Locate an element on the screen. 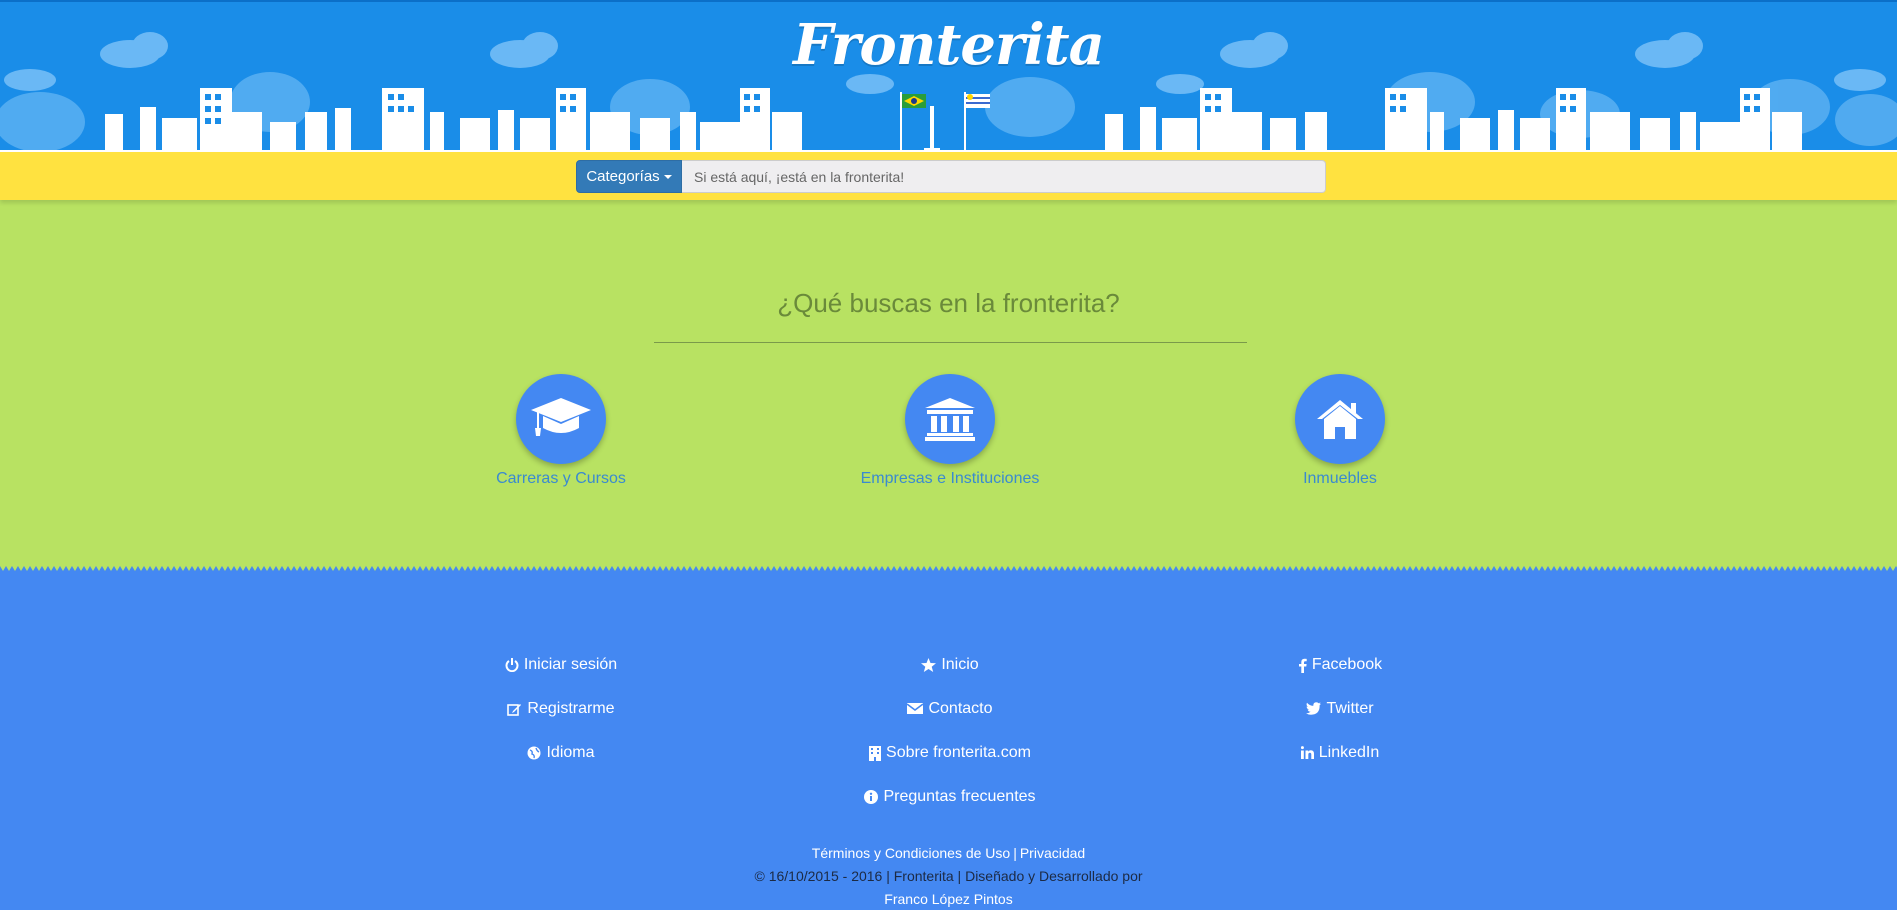  about-link: Sobre fronterita.com is located at coordinates (950, 764).